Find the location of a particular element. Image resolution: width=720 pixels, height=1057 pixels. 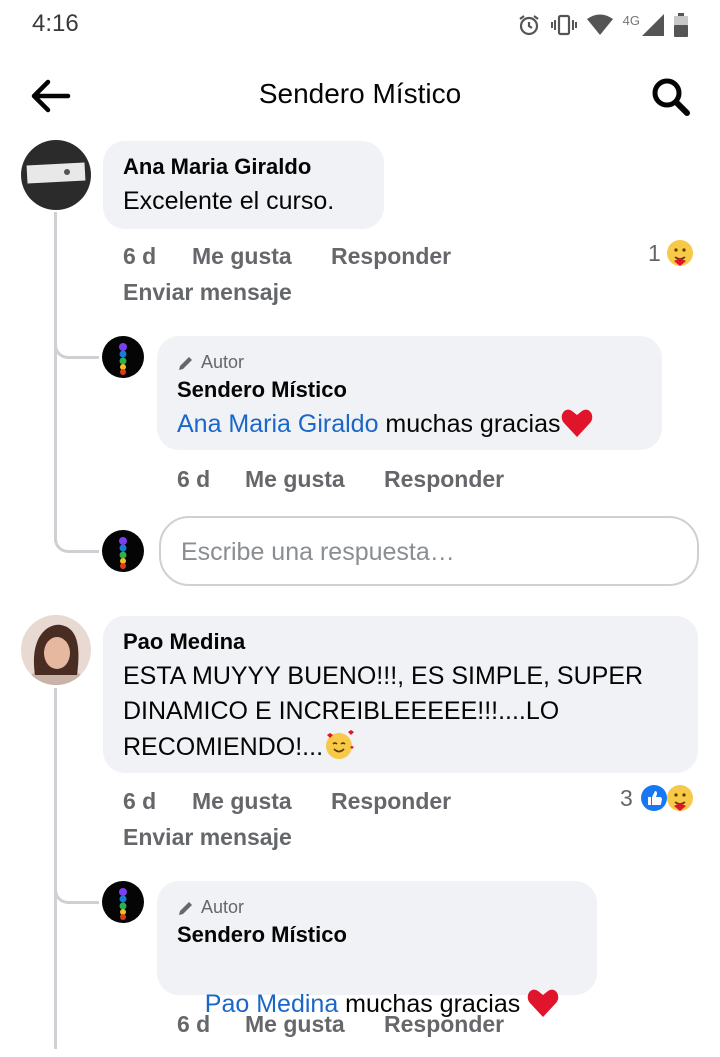

vibrate-icon is located at coordinates (563, 25).